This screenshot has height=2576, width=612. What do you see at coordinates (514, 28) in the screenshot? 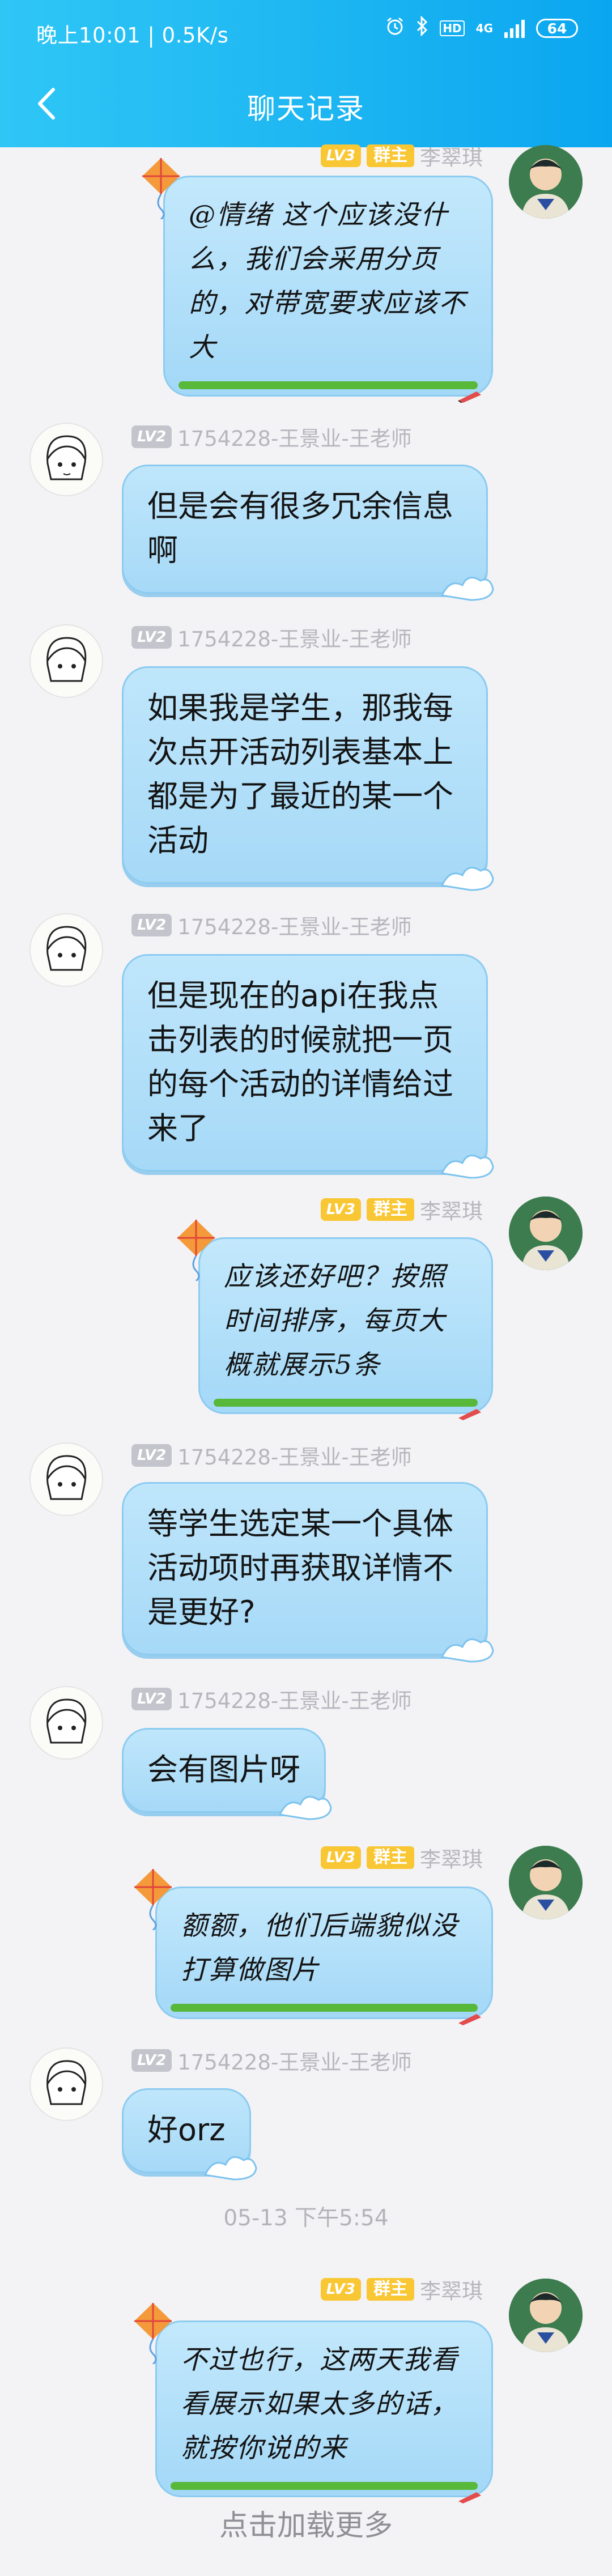
I see `signal-icon` at bounding box center [514, 28].